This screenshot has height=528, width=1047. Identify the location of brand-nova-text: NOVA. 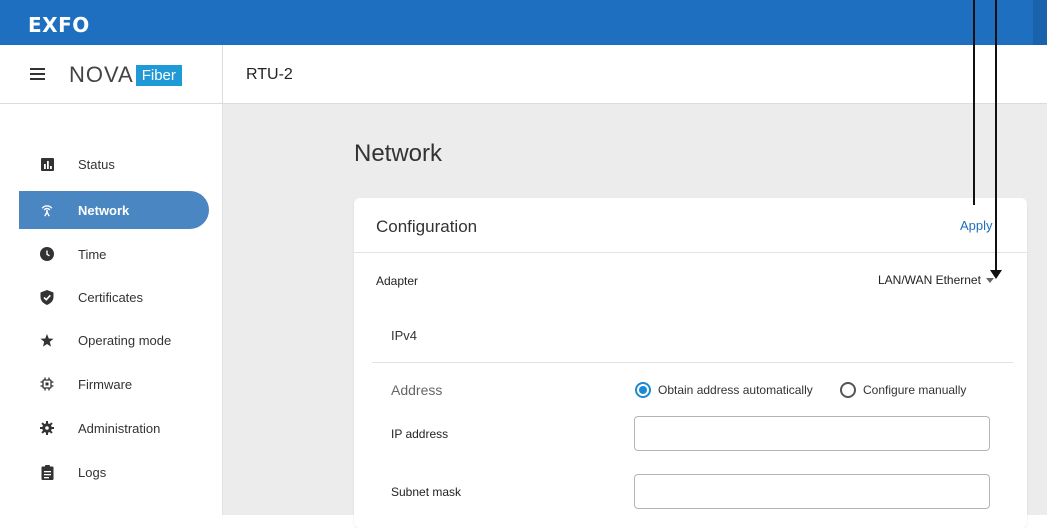
(101, 74).